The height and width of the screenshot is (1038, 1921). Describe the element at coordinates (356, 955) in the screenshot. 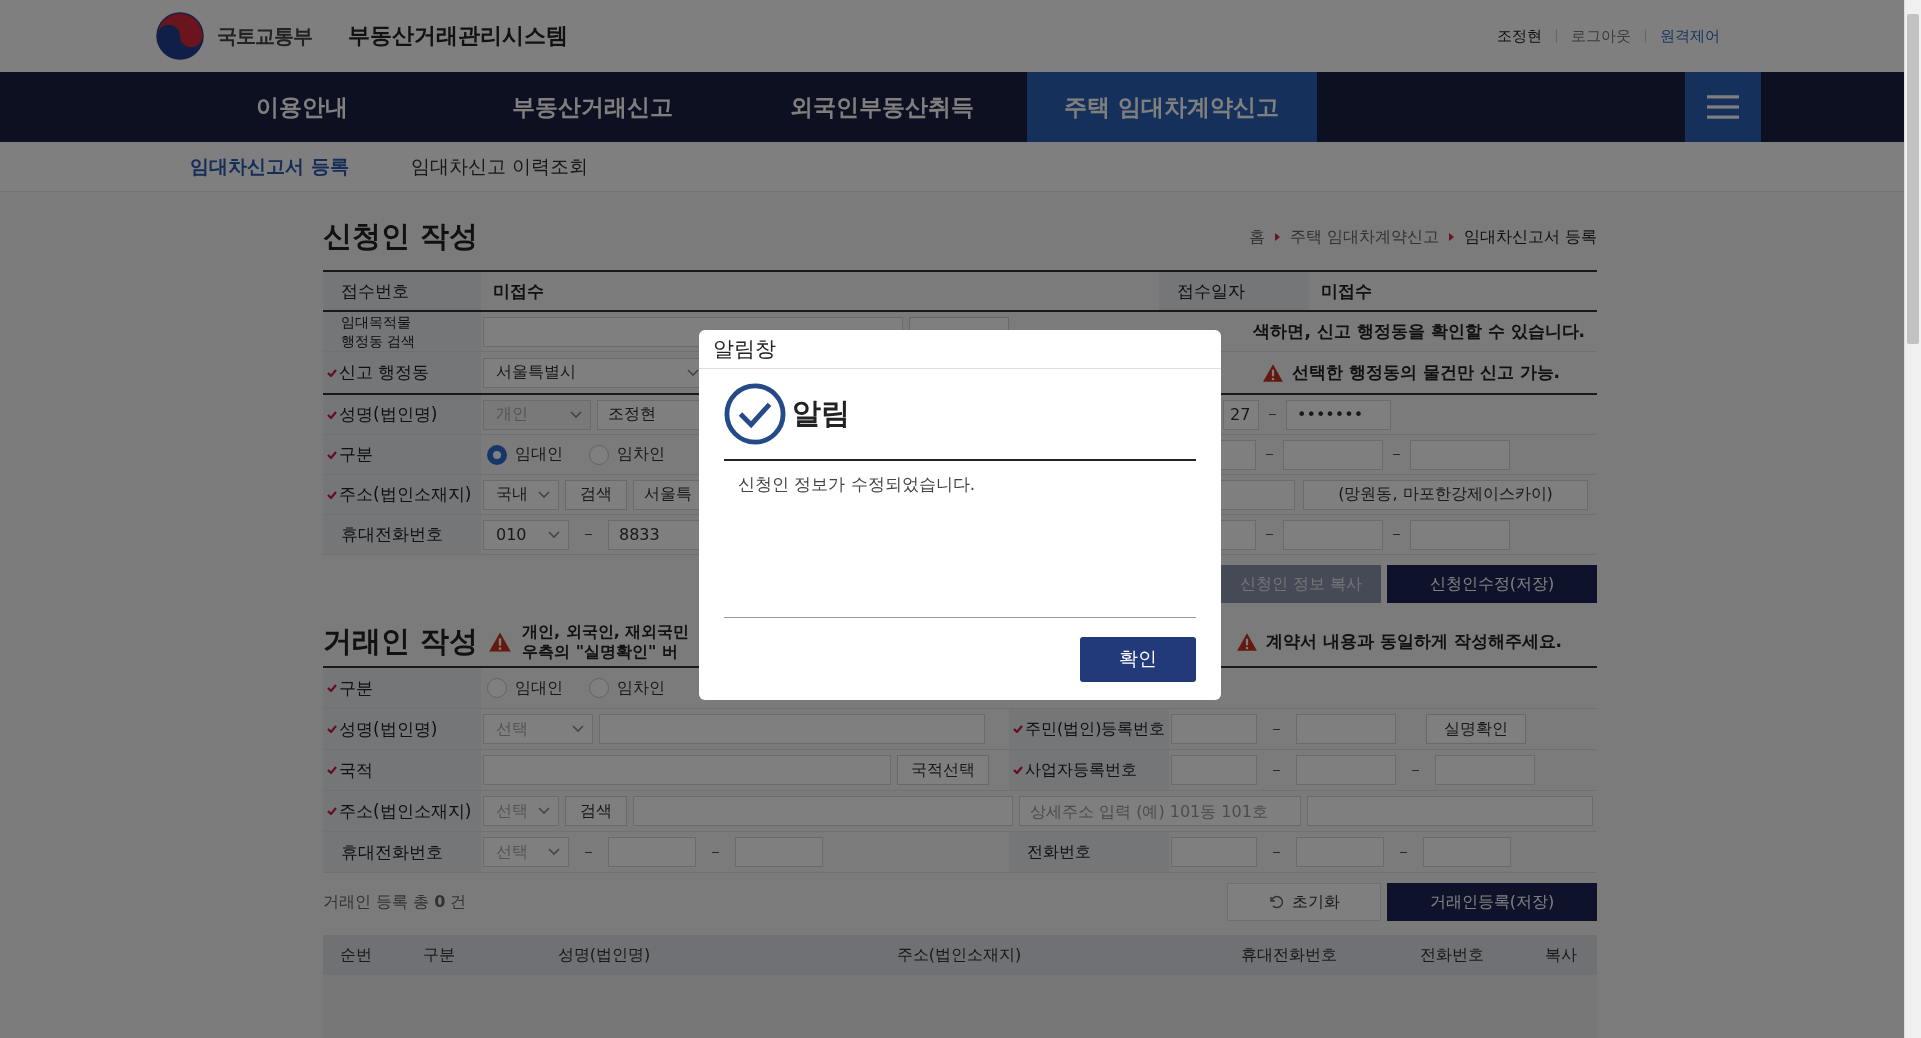

I see `column-header: 순번` at that location.